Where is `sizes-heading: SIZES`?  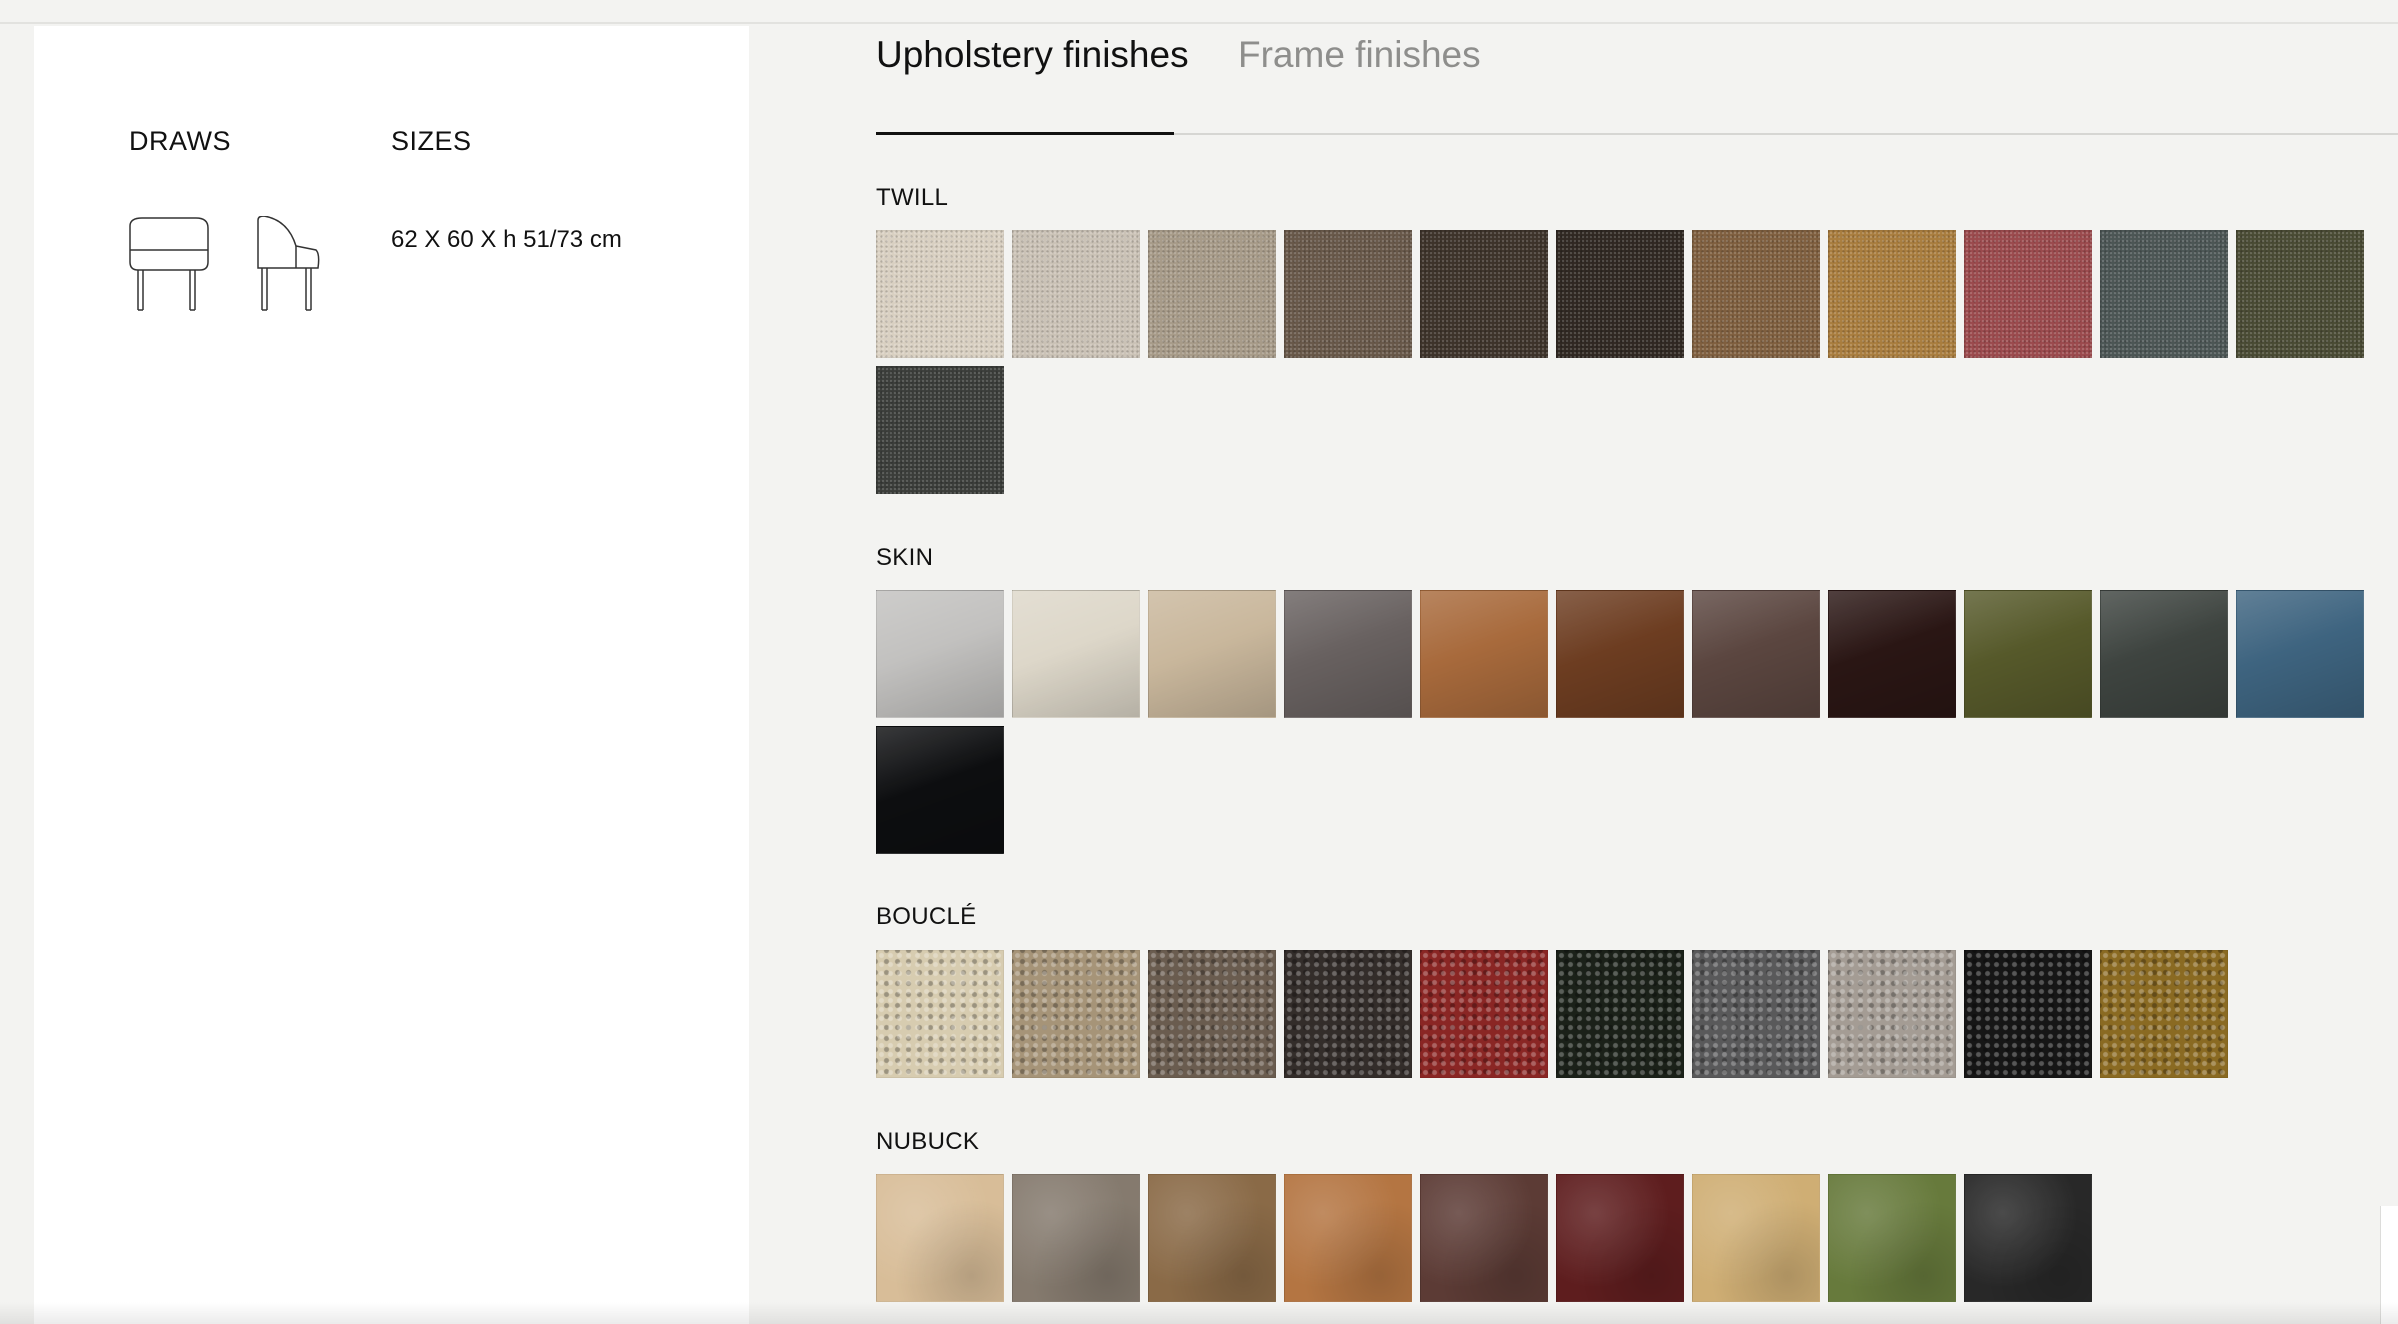 sizes-heading: SIZES is located at coordinates (431, 141).